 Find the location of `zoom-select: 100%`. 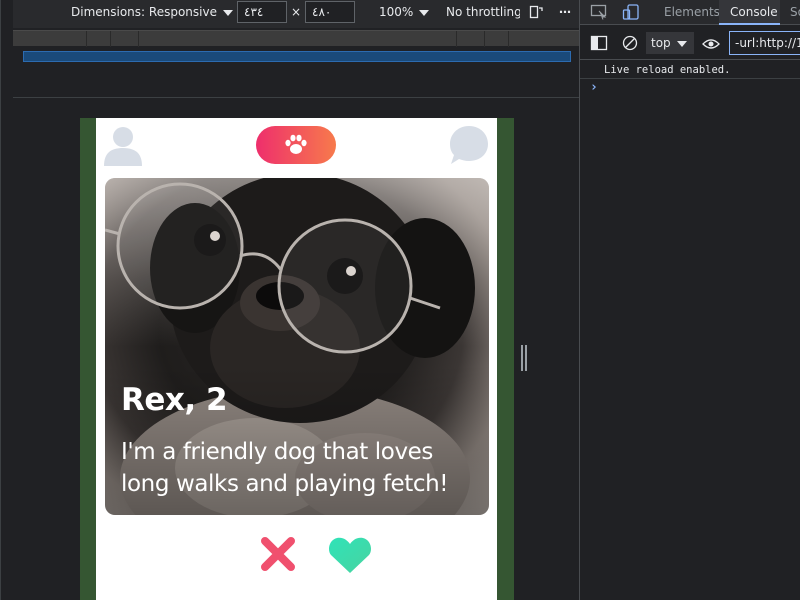

zoom-select: 100% is located at coordinates (404, 12).